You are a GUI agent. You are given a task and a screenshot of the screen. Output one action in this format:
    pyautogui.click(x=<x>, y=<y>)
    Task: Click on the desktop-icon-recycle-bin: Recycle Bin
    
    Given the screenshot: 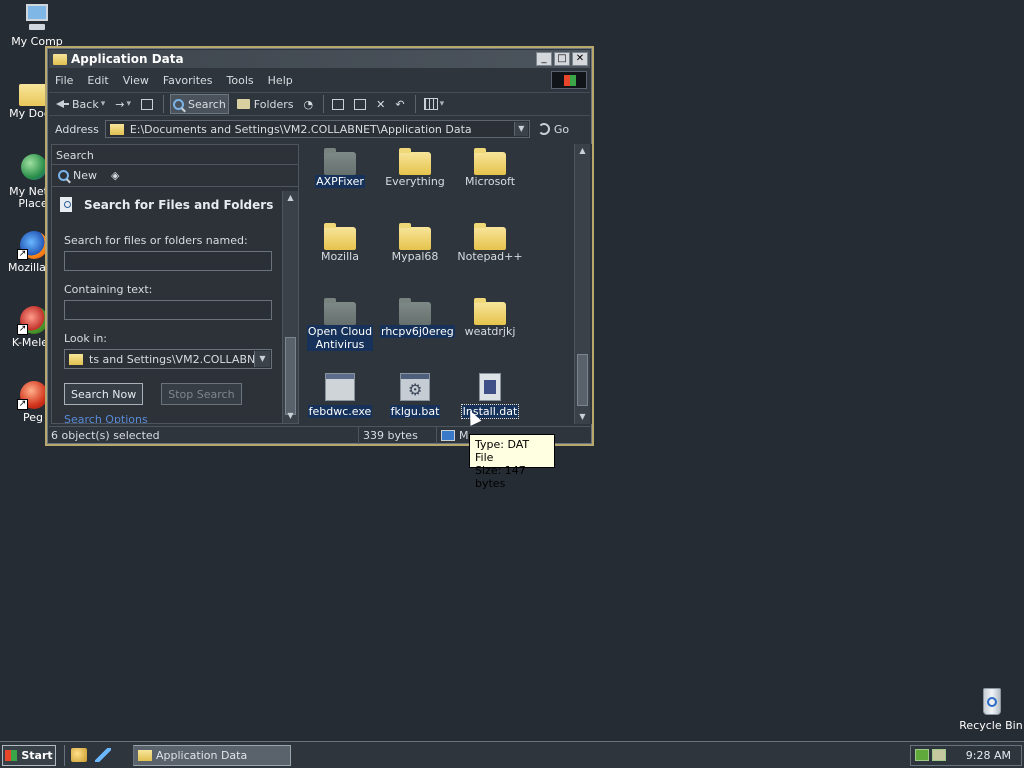 What is the action you would take?
    pyautogui.click(x=990, y=709)
    